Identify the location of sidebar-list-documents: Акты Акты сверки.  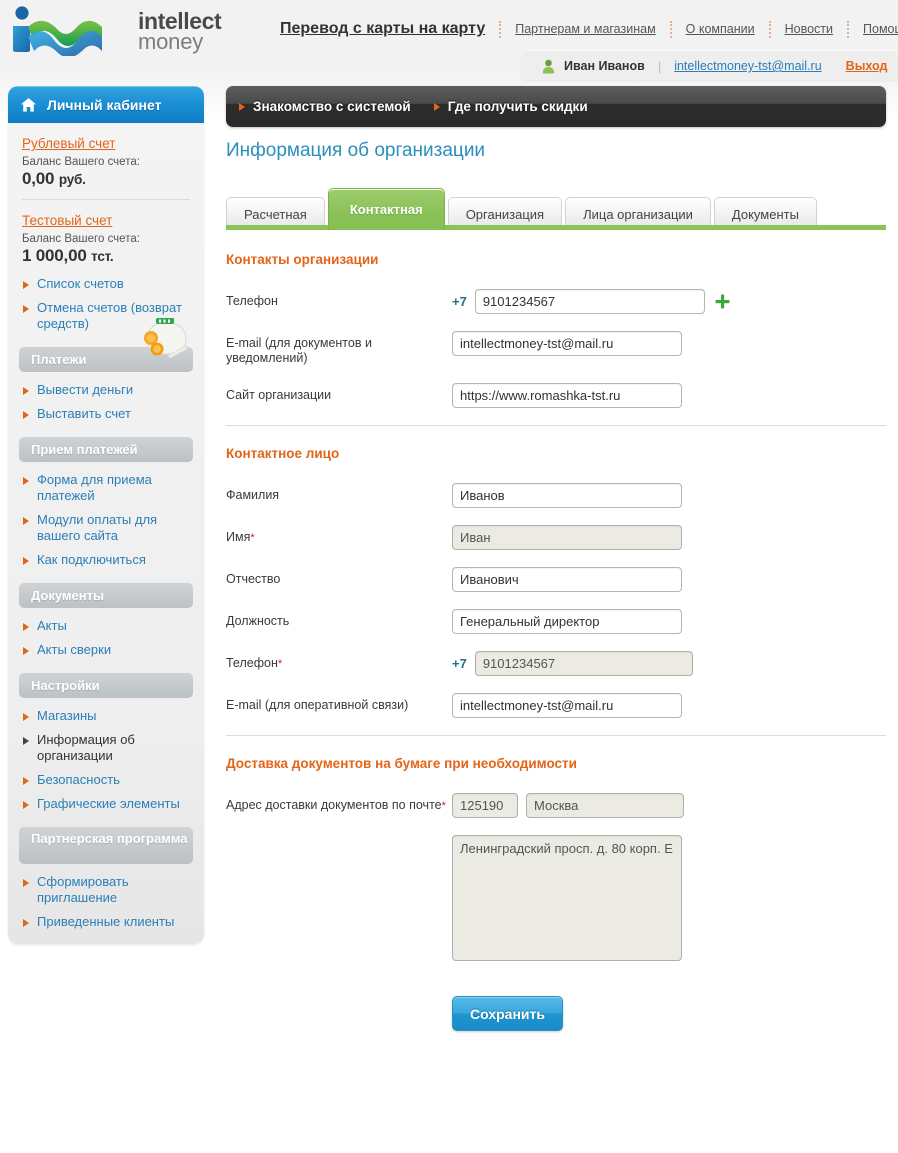
(106, 638).